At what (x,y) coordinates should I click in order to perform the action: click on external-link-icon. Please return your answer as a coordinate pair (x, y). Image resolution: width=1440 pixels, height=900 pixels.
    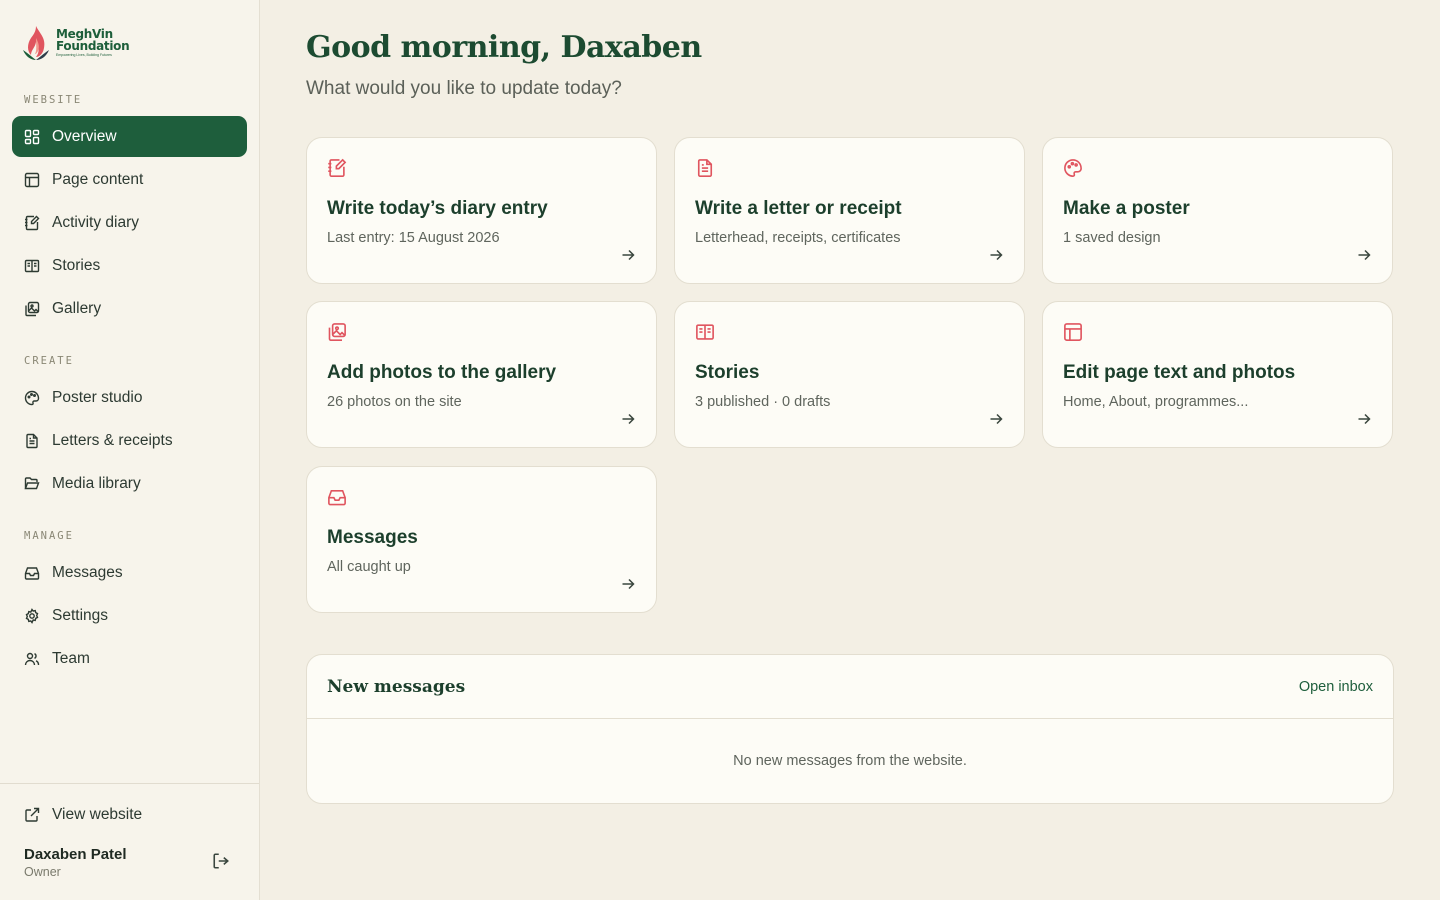
    Looking at the image, I should click on (32, 814).